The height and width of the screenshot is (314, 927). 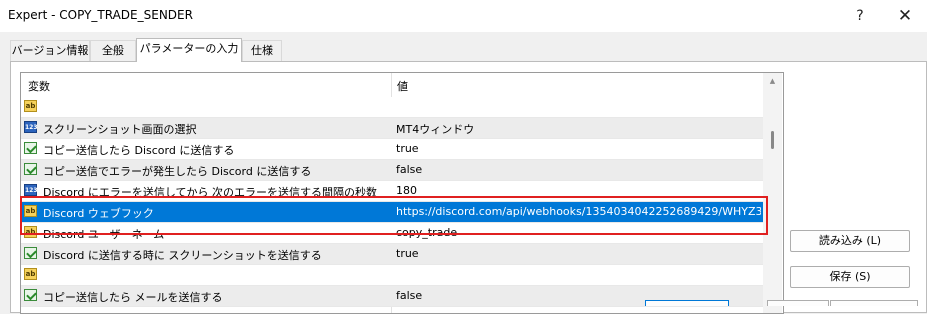 What do you see at coordinates (402, 86) in the screenshot?
I see `column-header-value: 値` at bounding box center [402, 86].